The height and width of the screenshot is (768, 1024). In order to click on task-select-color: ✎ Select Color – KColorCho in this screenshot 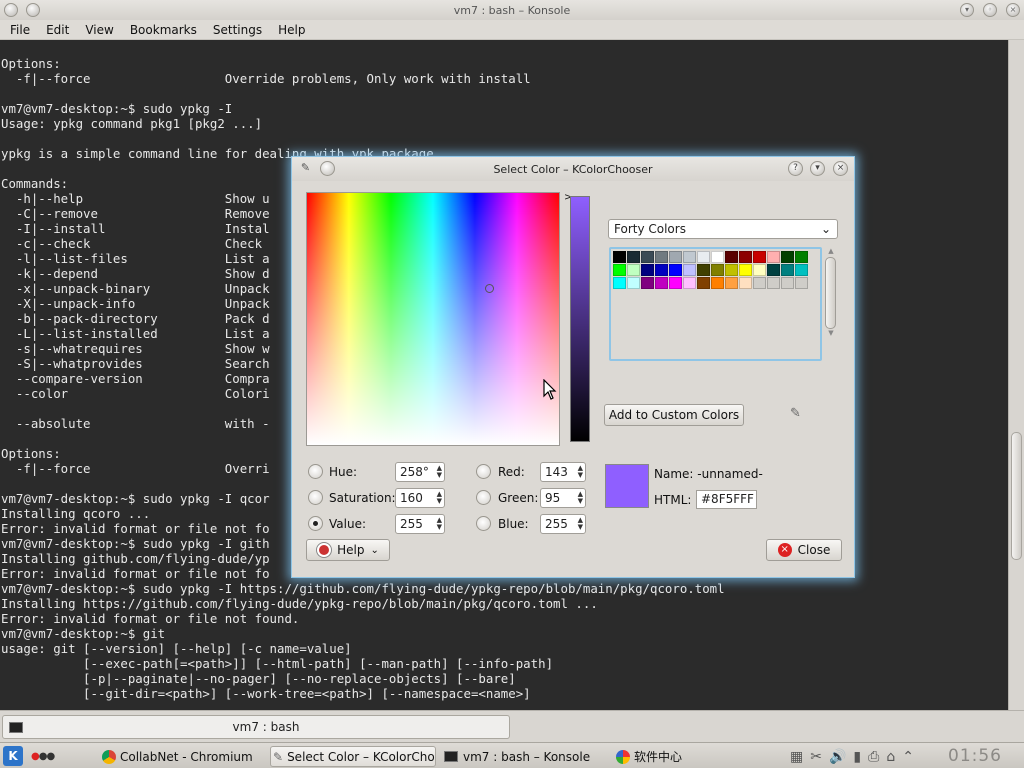, I will do `click(353, 756)`.